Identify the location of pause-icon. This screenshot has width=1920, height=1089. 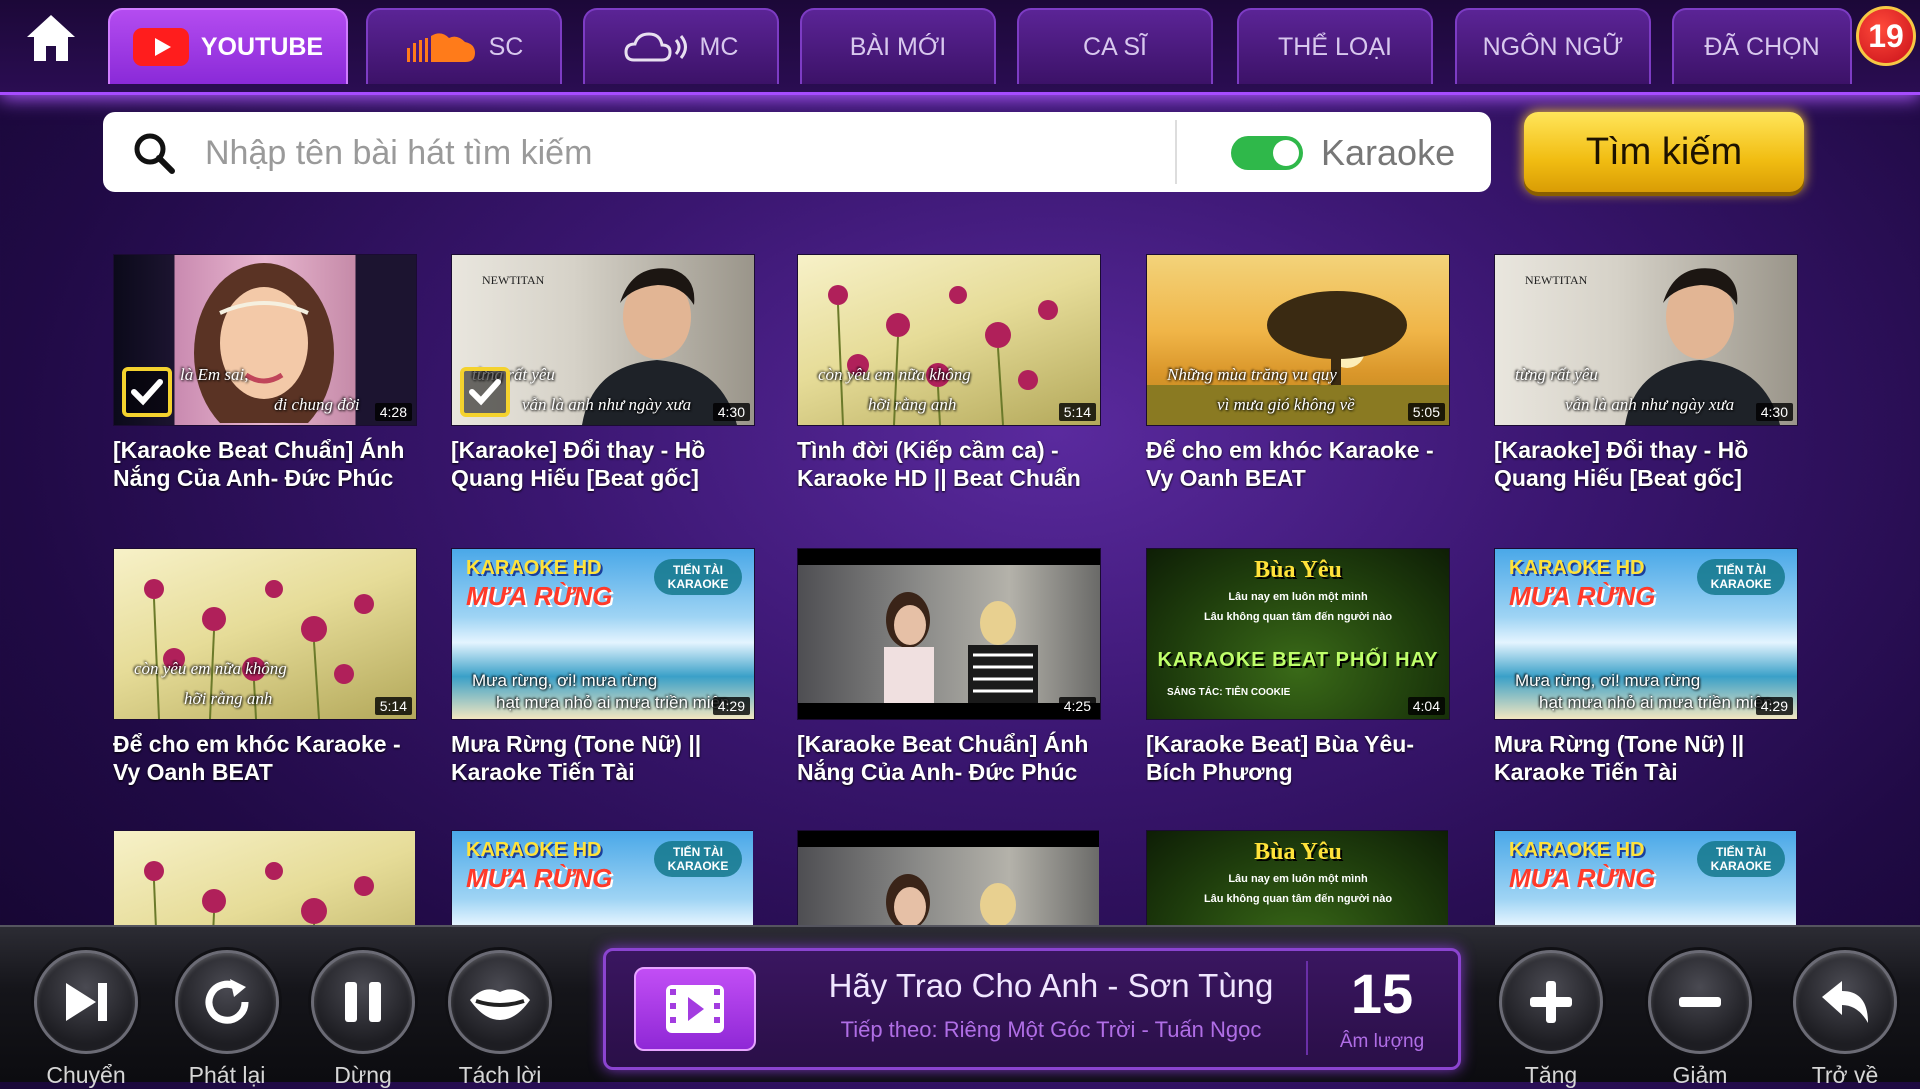
(363, 1002).